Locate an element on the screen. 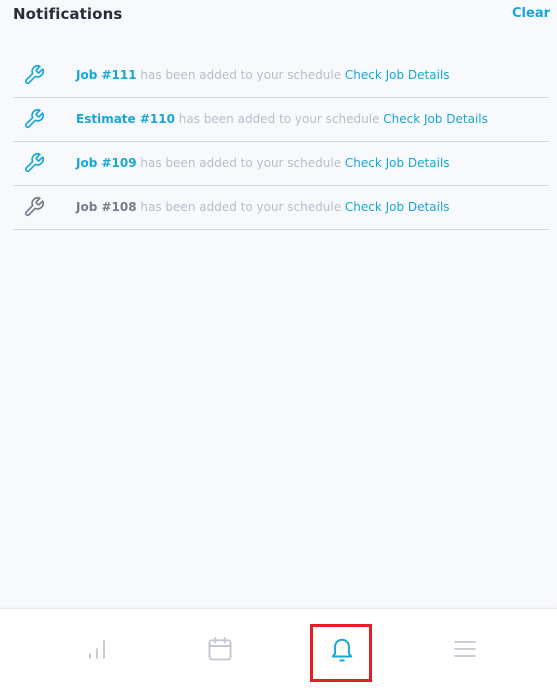  tab-menu is located at coordinates (465, 649).